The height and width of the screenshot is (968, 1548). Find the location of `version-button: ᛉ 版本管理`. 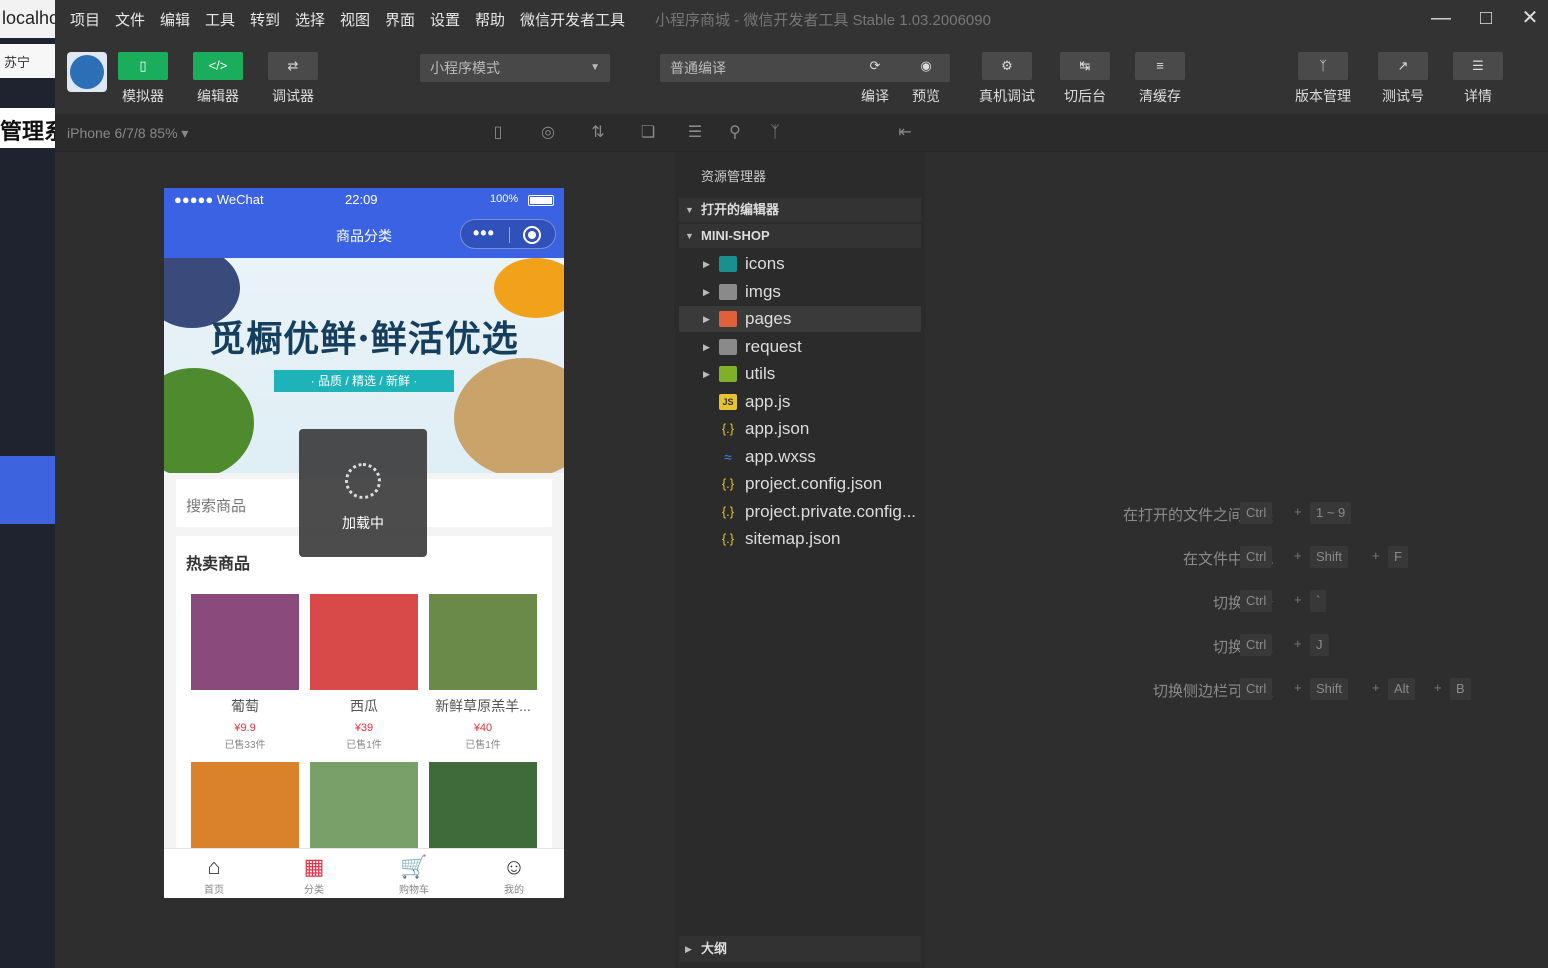

version-button: ᛉ 版本管理 is located at coordinates (1323, 79).